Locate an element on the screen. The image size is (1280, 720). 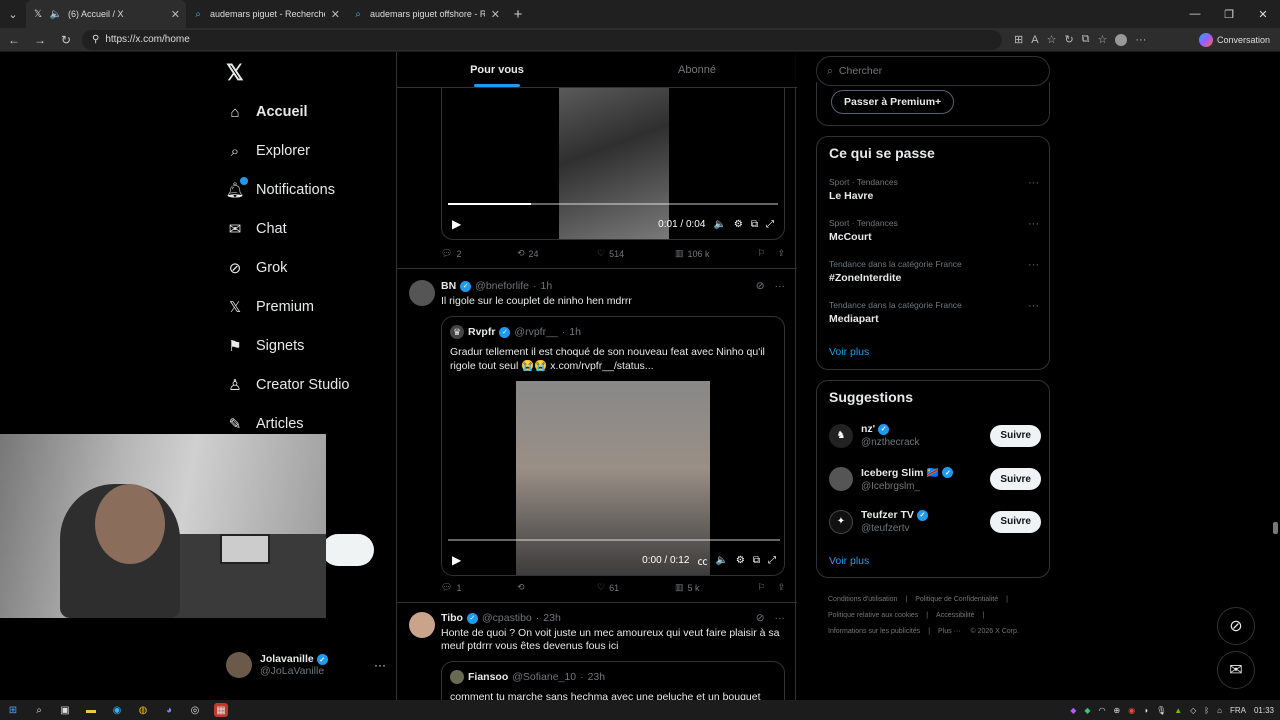
tray-icon: ◉ is located at coordinates (1131, 710).